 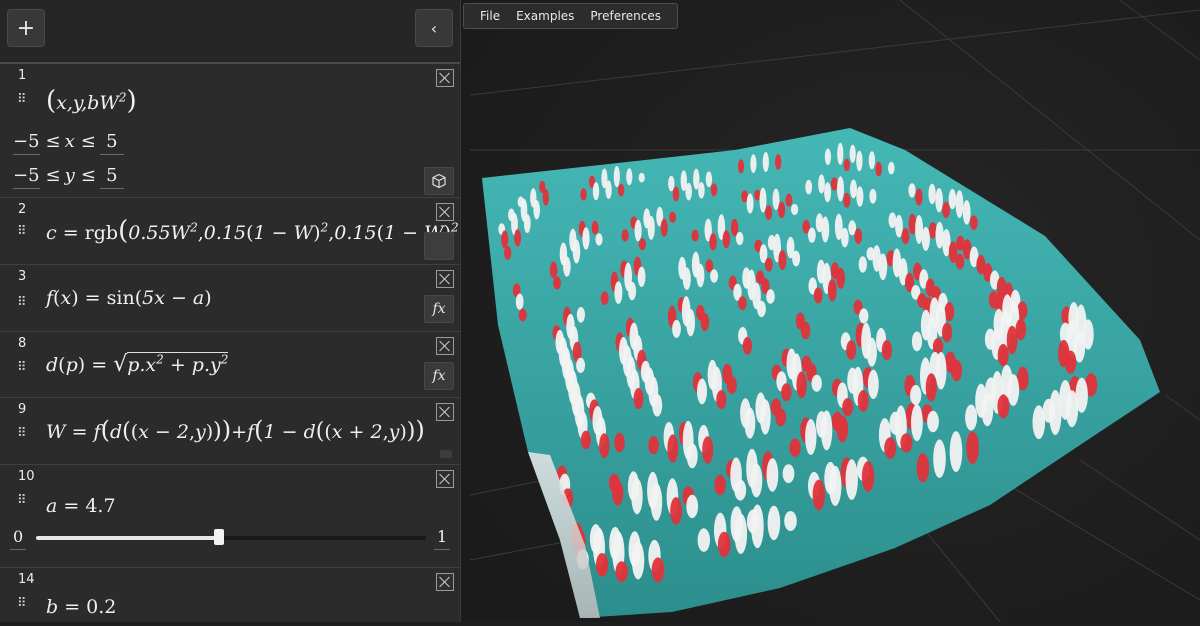 What do you see at coordinates (219, 537) in the screenshot?
I see `slider-thumb` at bounding box center [219, 537].